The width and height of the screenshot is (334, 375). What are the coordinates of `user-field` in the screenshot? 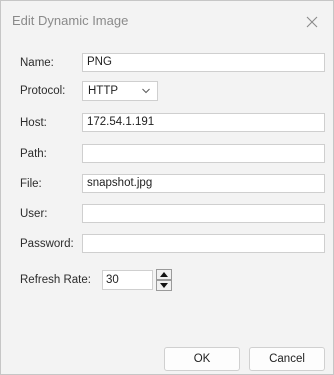 It's located at (203, 213).